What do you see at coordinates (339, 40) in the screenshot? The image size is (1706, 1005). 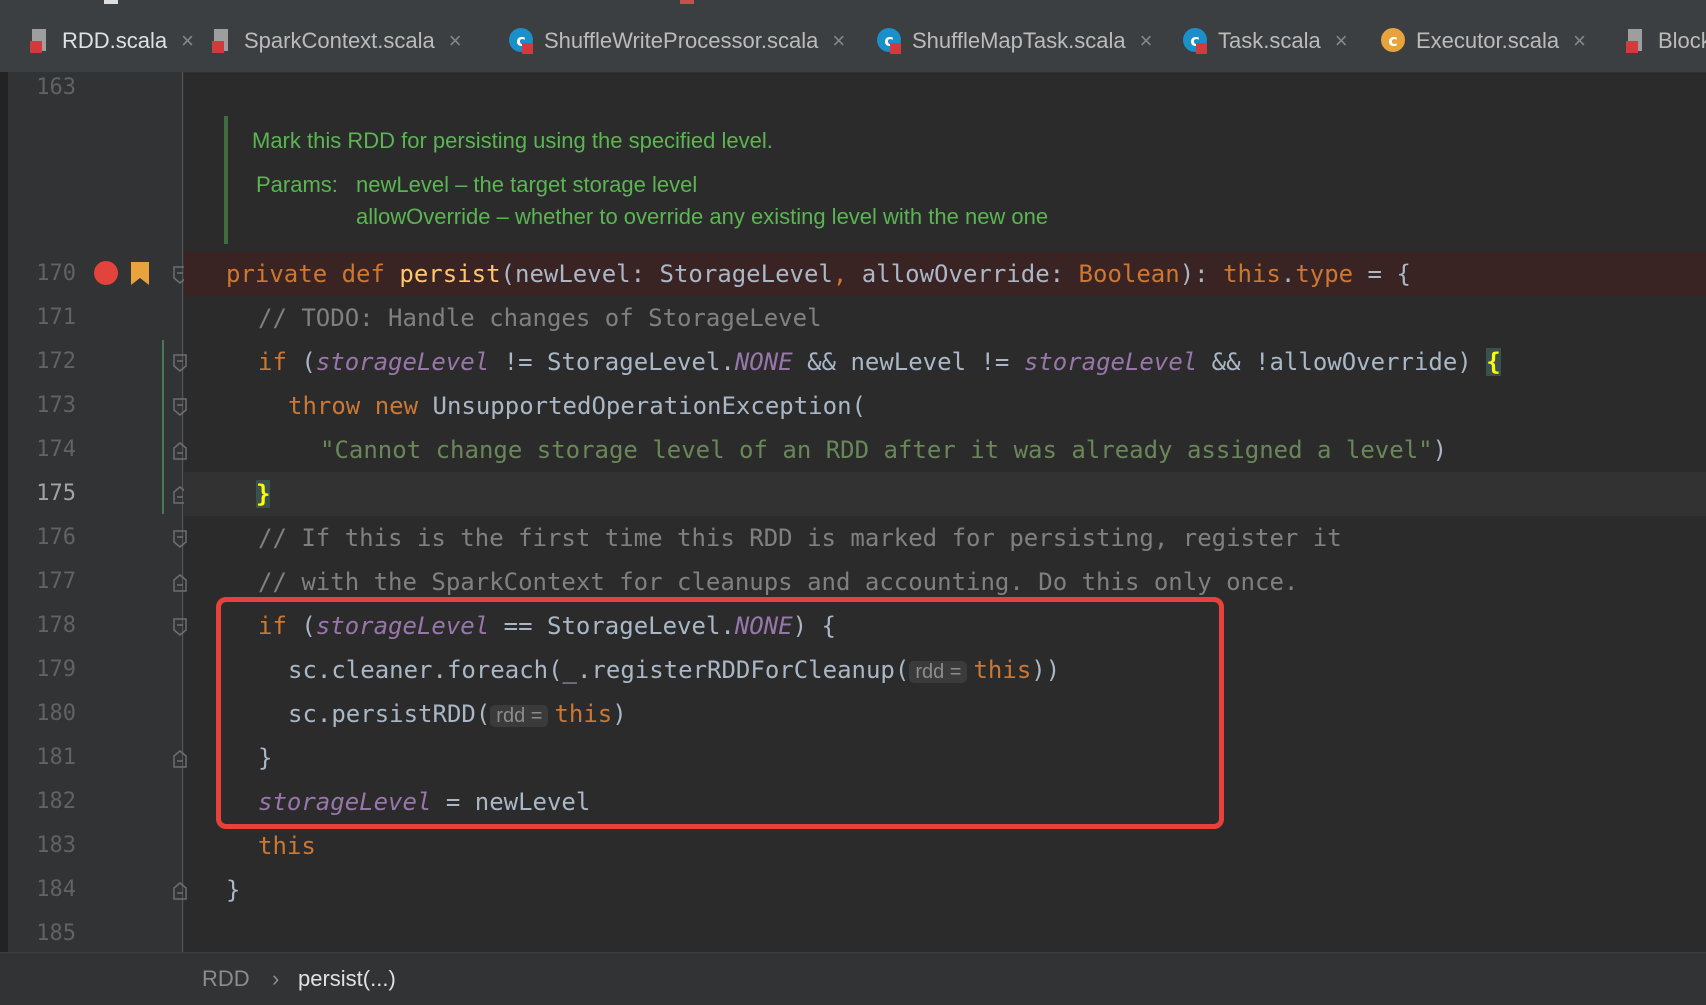 I see `tab-label: SparkContext.scala` at bounding box center [339, 40].